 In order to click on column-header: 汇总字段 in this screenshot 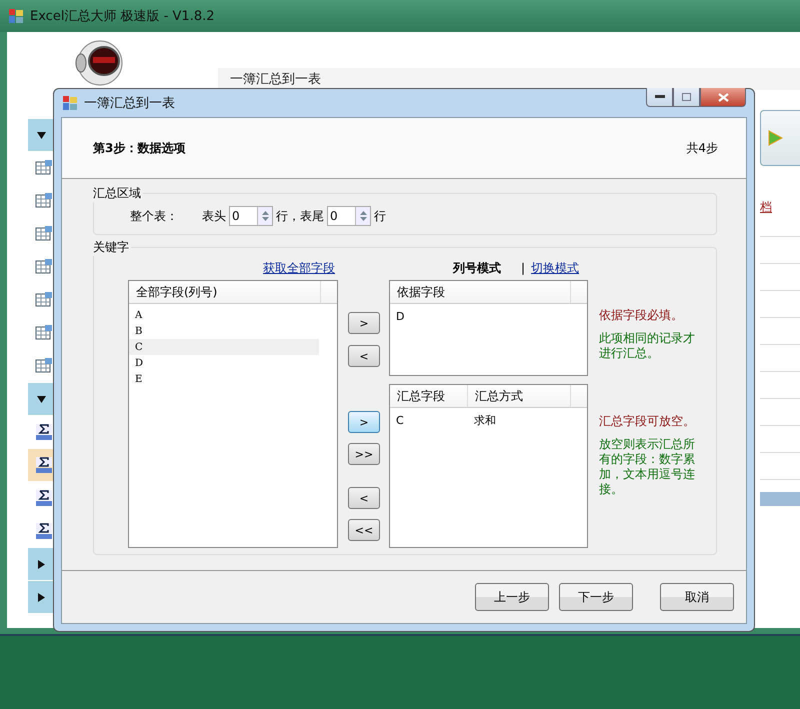, I will do `click(429, 396)`.